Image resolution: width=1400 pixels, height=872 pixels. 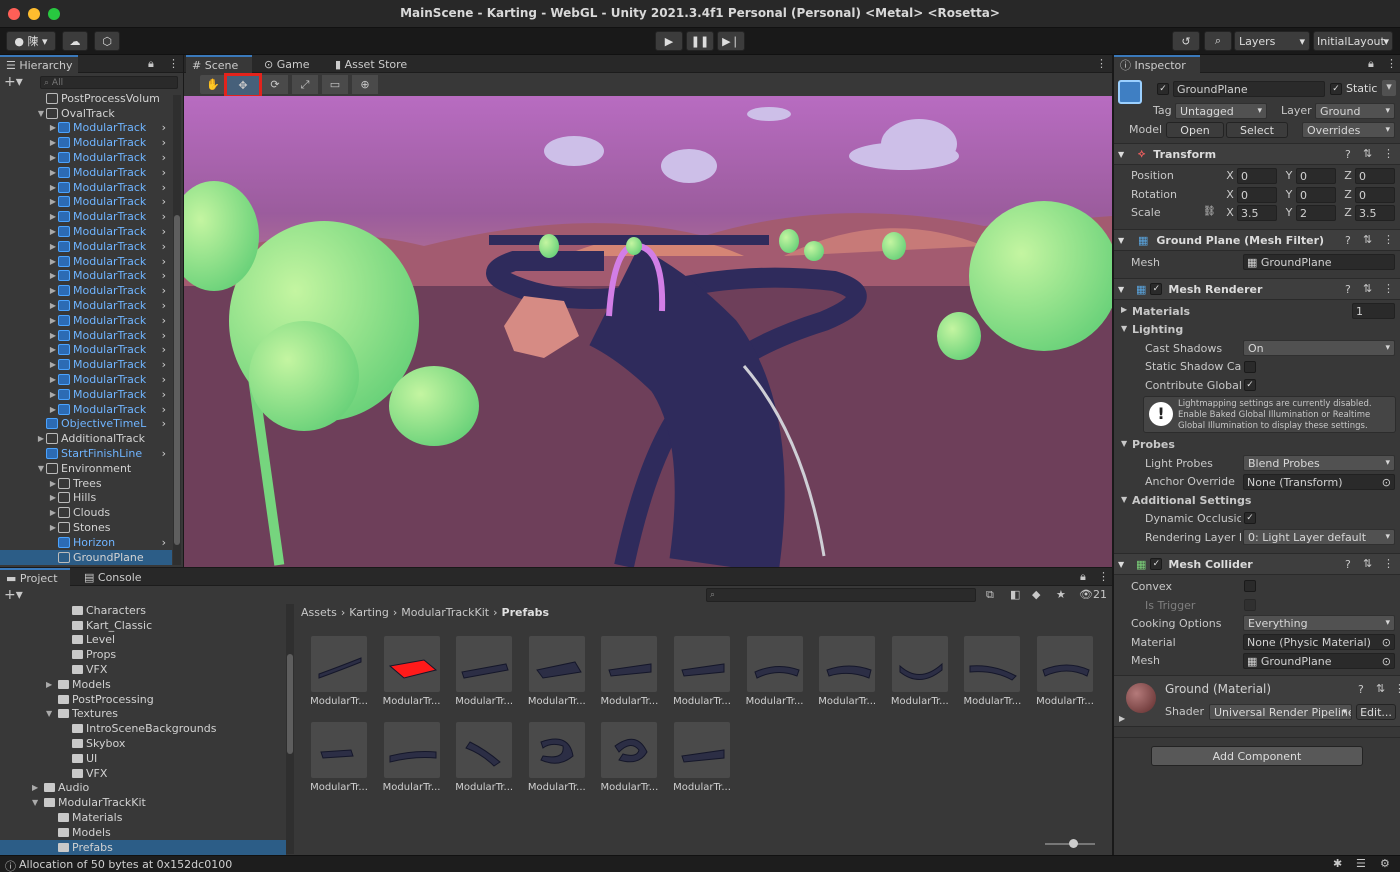 What do you see at coordinates (1348, 130) in the screenshot?
I see `overrides-dropdown: Overrides` at bounding box center [1348, 130].